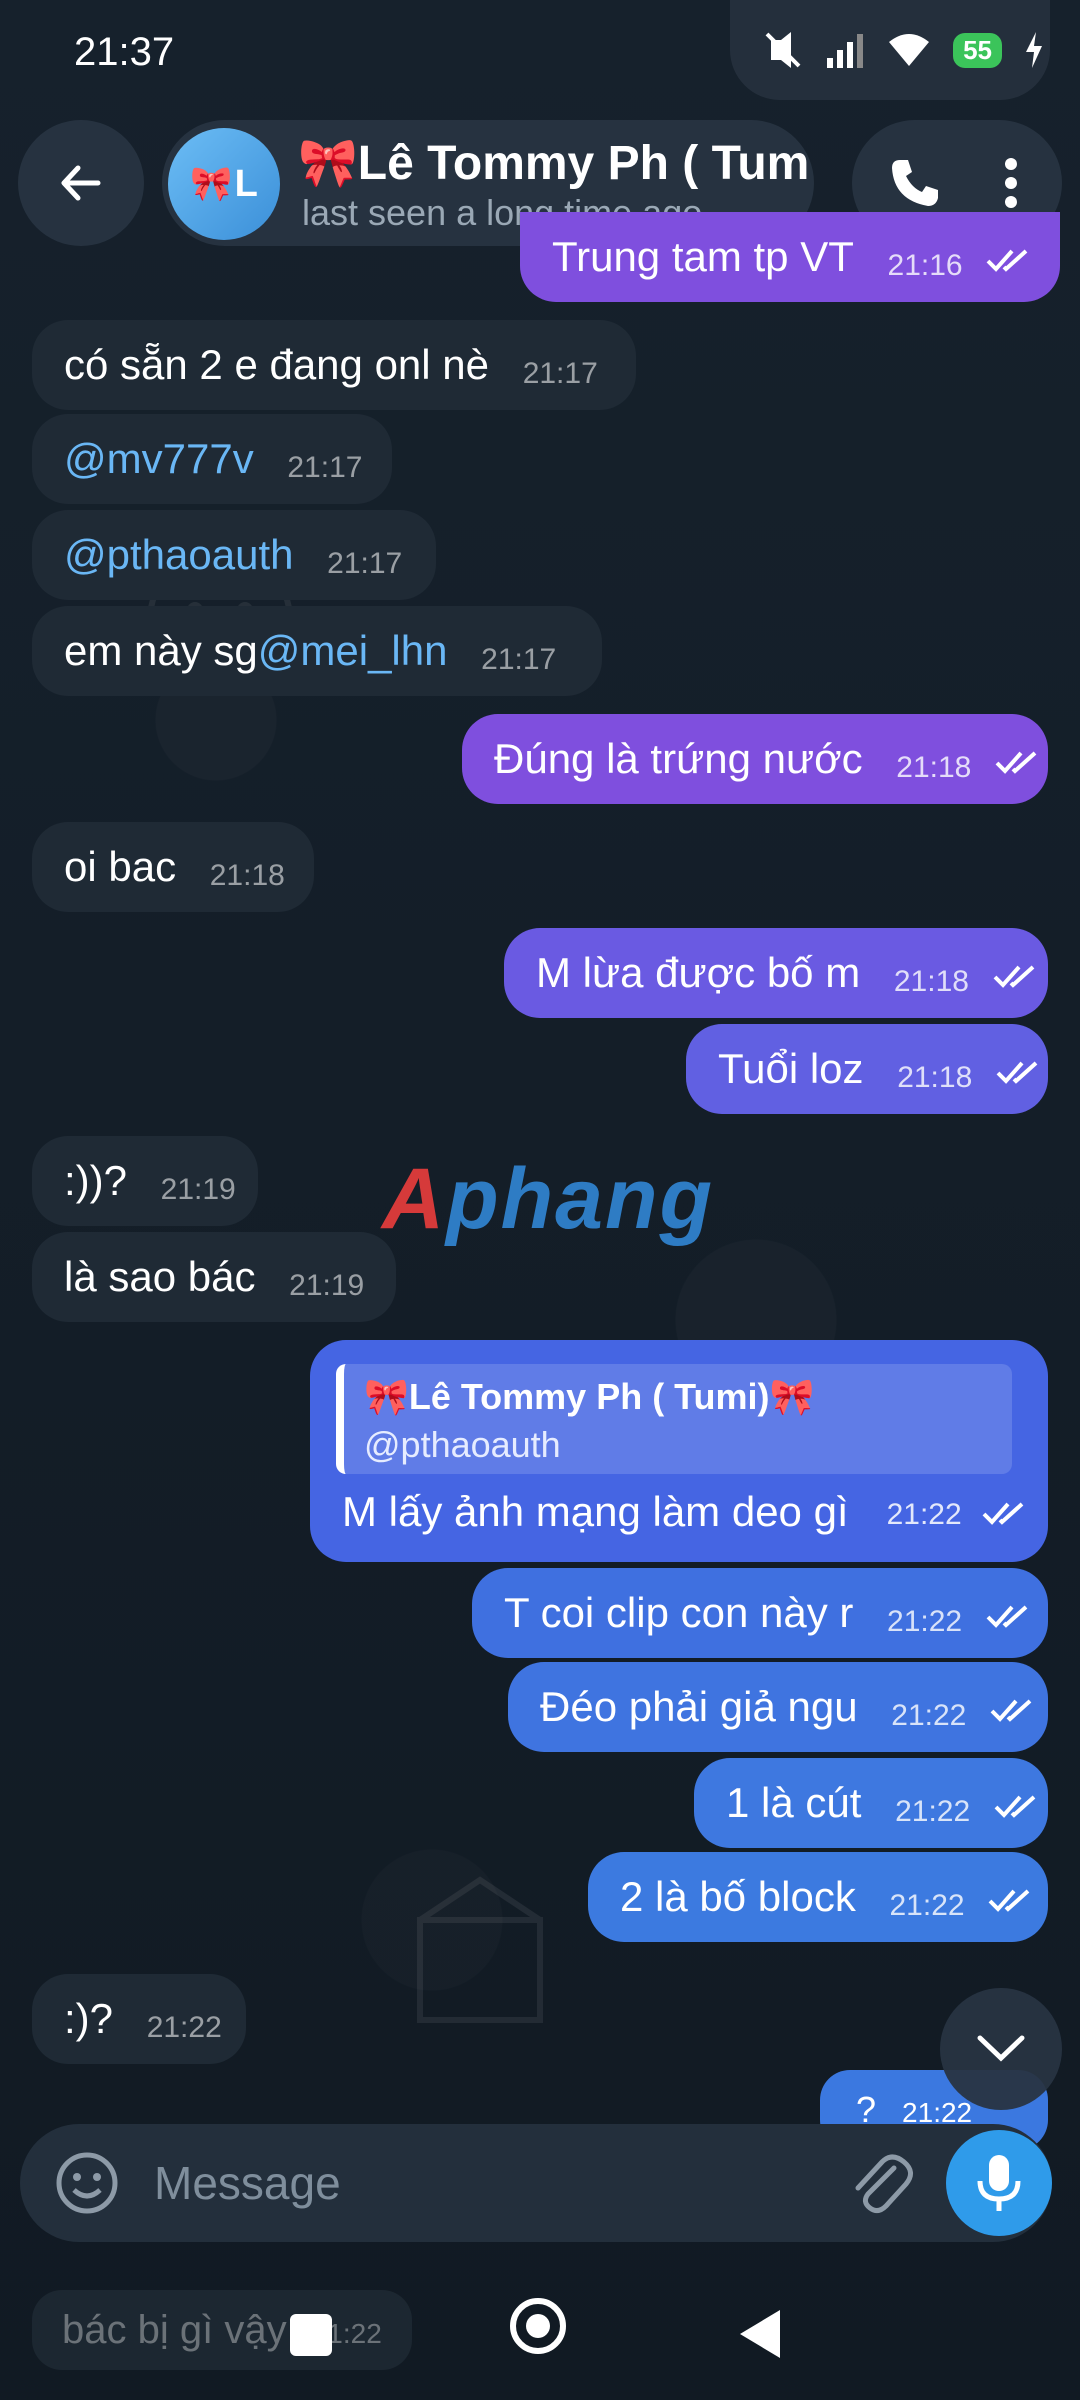  I want to click on message-bubble-outgoing: M lừa được bố m 21:18, so click(776, 973).